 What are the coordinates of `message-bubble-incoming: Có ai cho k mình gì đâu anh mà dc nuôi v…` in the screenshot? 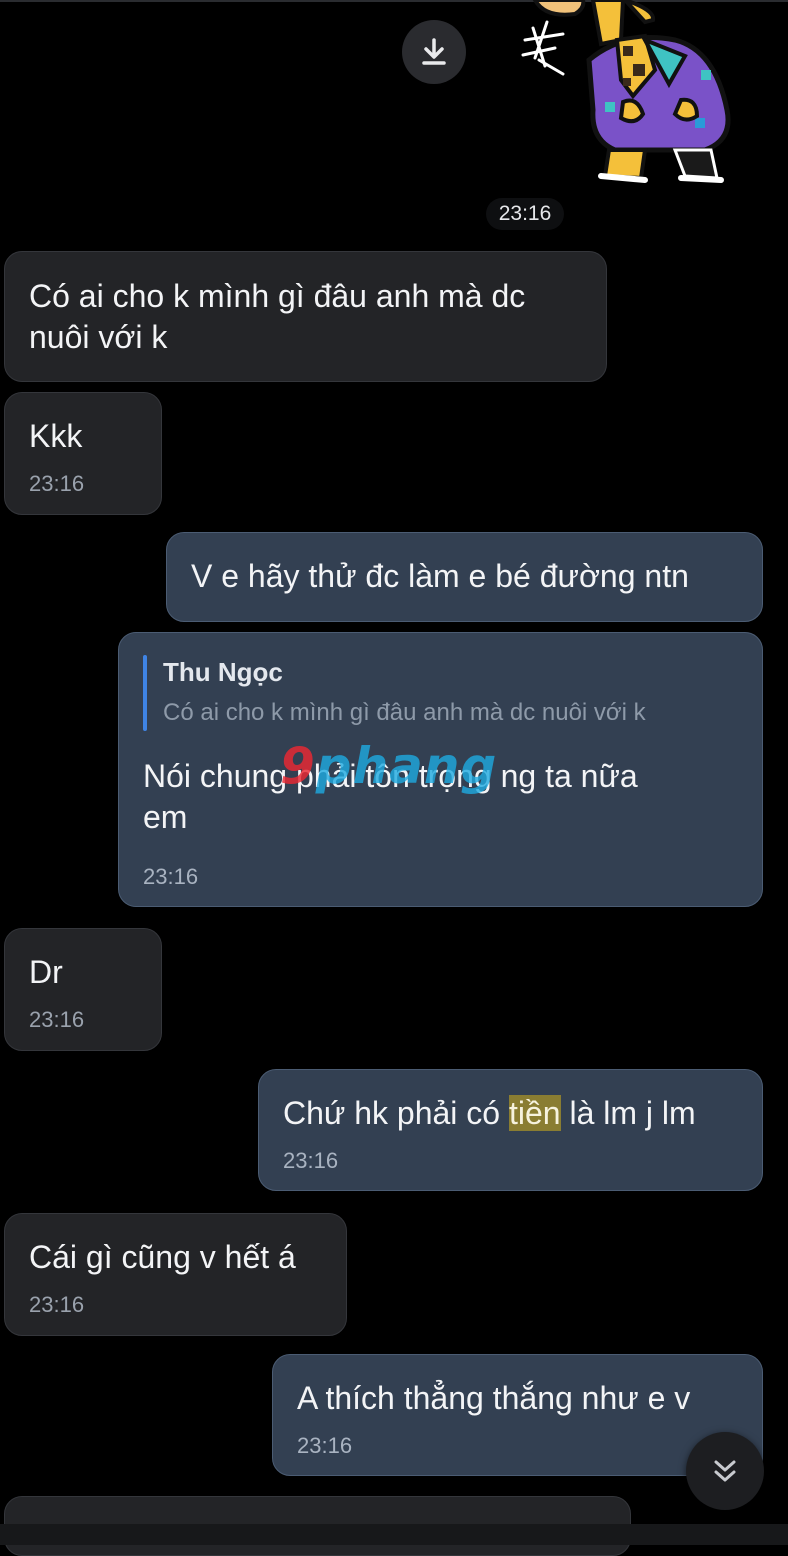 It's located at (305, 316).